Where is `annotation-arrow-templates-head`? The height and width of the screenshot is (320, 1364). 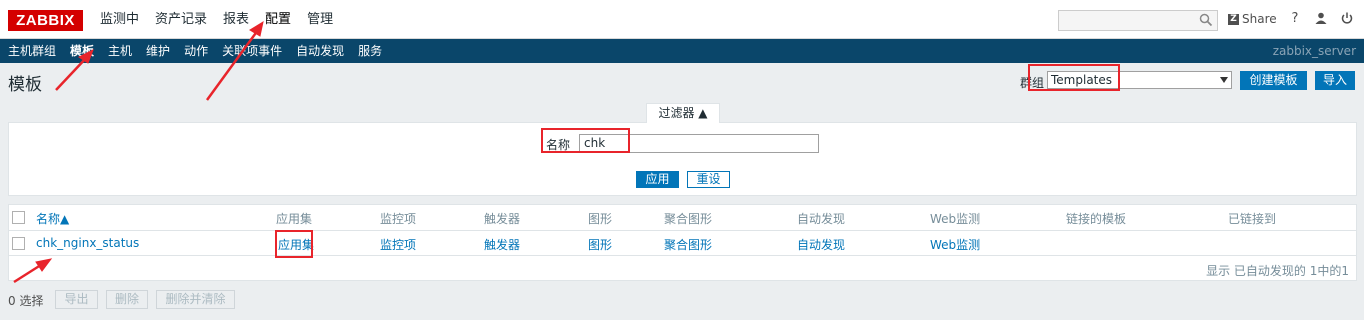
annotation-arrow-templates-head is located at coordinates (86, 56).